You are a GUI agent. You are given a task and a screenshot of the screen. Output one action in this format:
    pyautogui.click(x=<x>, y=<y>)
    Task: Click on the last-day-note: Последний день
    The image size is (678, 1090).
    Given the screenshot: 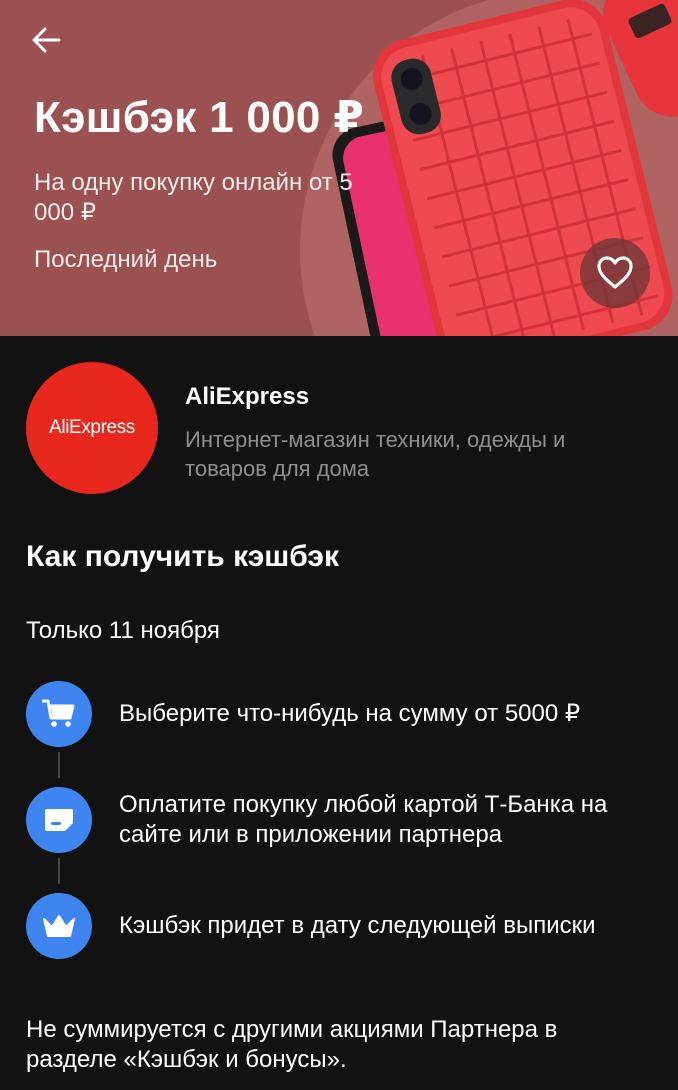 What is the action you would take?
    pyautogui.click(x=126, y=259)
    